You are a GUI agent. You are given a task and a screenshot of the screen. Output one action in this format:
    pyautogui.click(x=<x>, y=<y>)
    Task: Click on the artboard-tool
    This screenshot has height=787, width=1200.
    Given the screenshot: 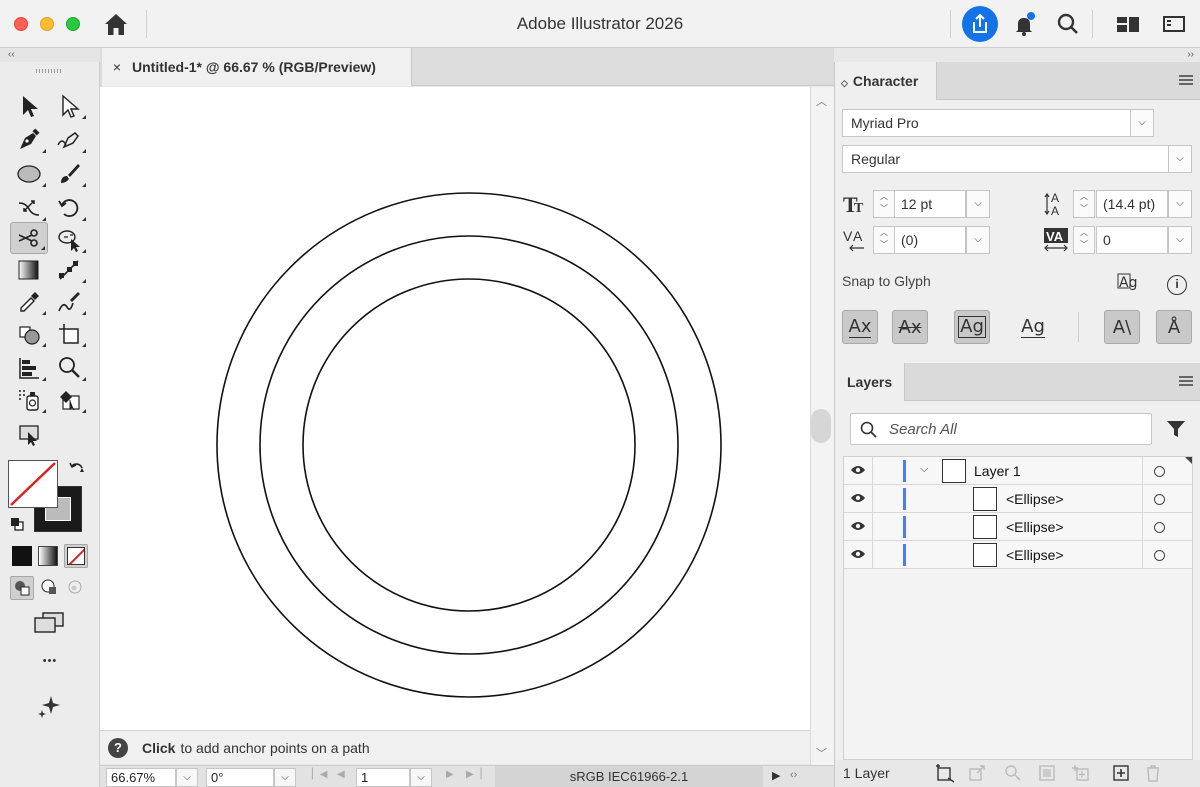 What is the action you would take?
    pyautogui.click(x=69, y=334)
    